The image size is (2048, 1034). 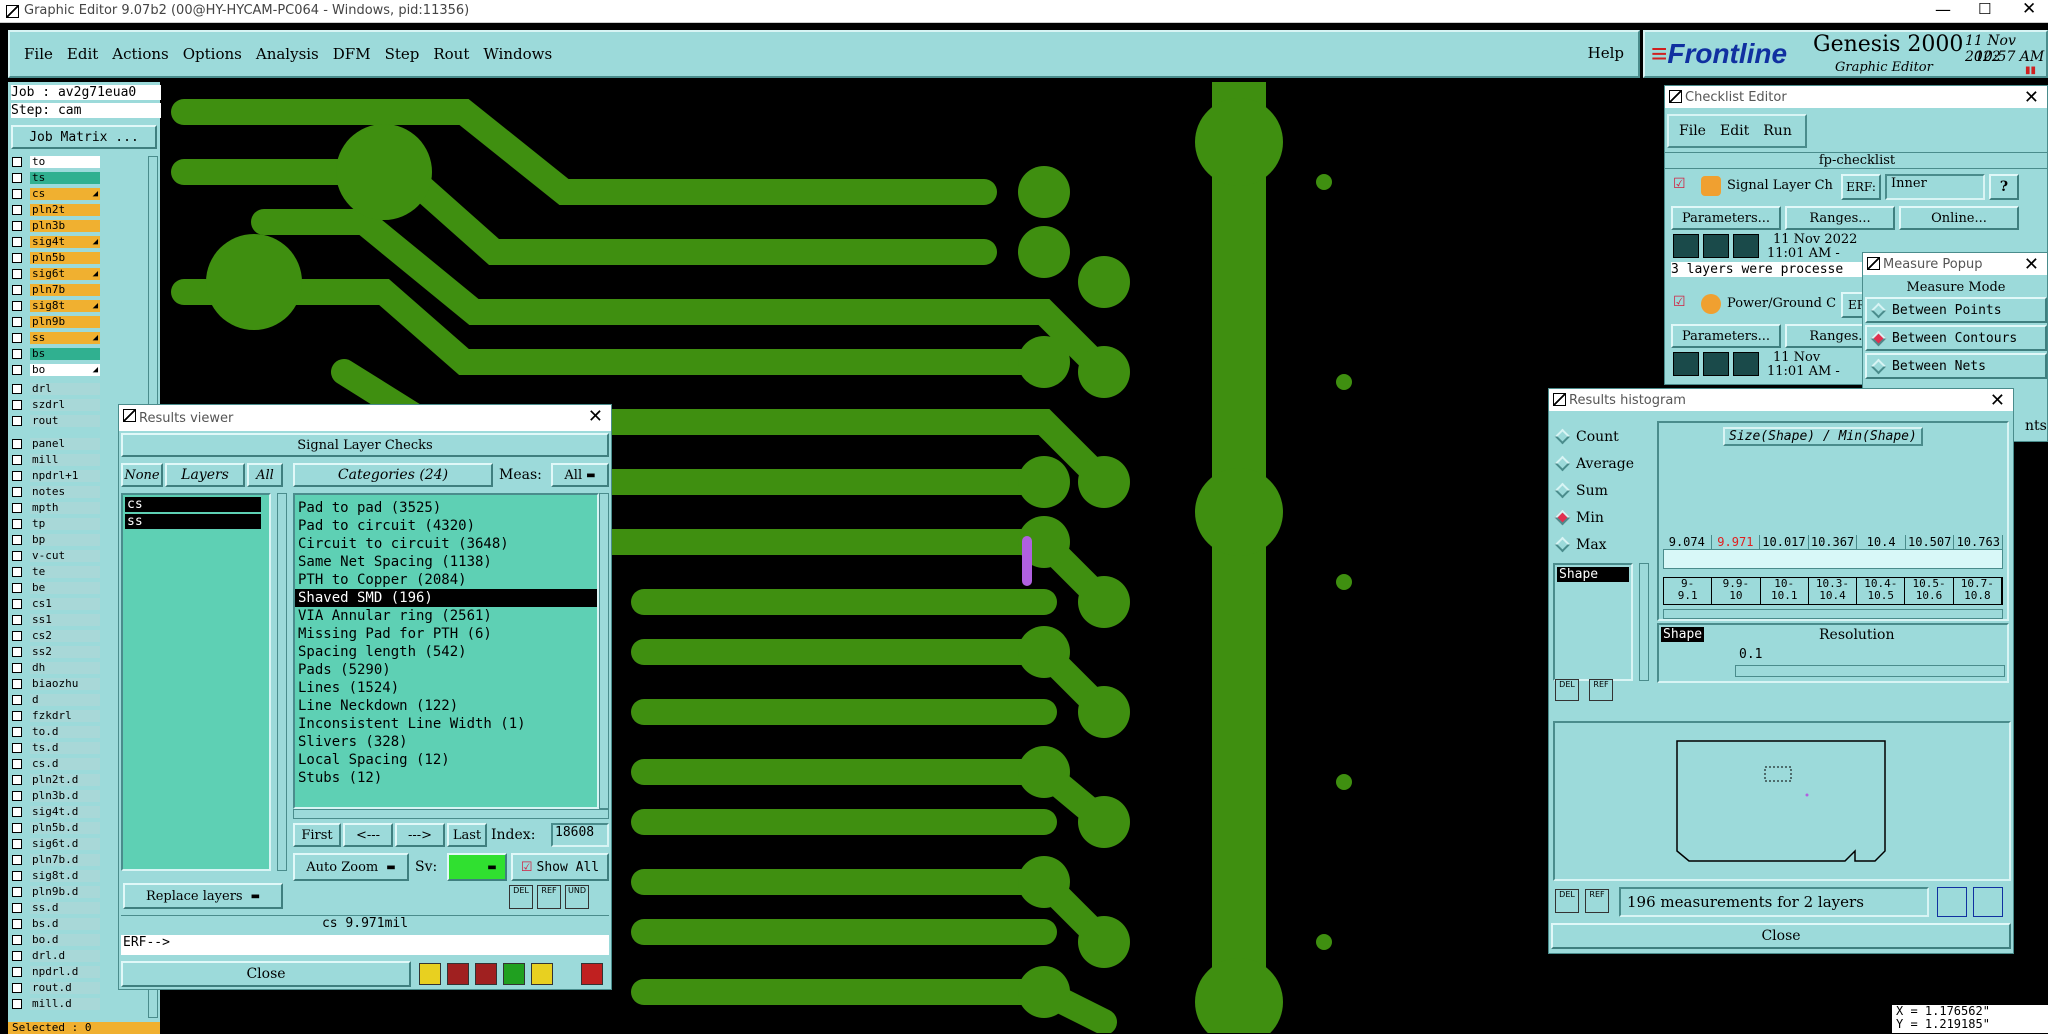 What do you see at coordinates (604, 651) in the screenshot?
I see `category-scrollbar` at bounding box center [604, 651].